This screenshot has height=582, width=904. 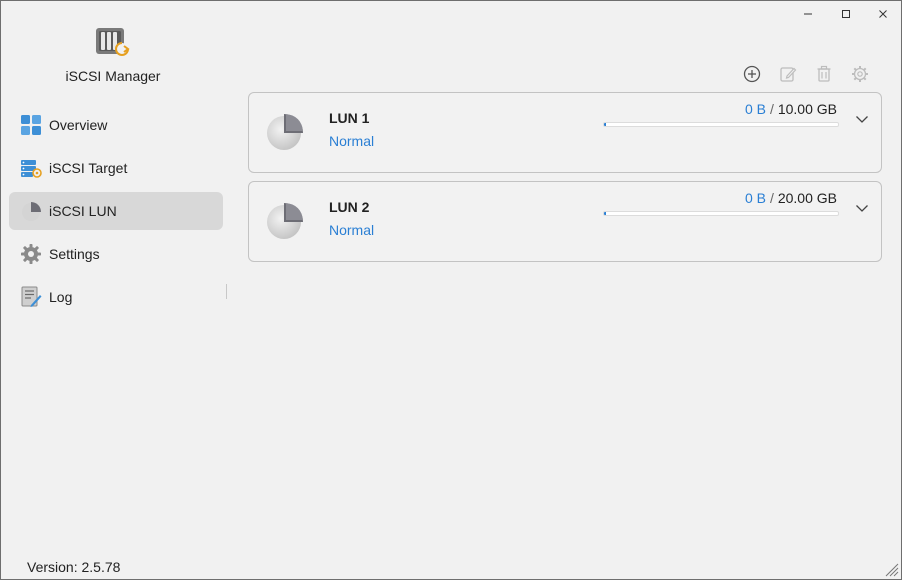 I want to click on version-label: Version: 2.5.78, so click(x=74, y=567).